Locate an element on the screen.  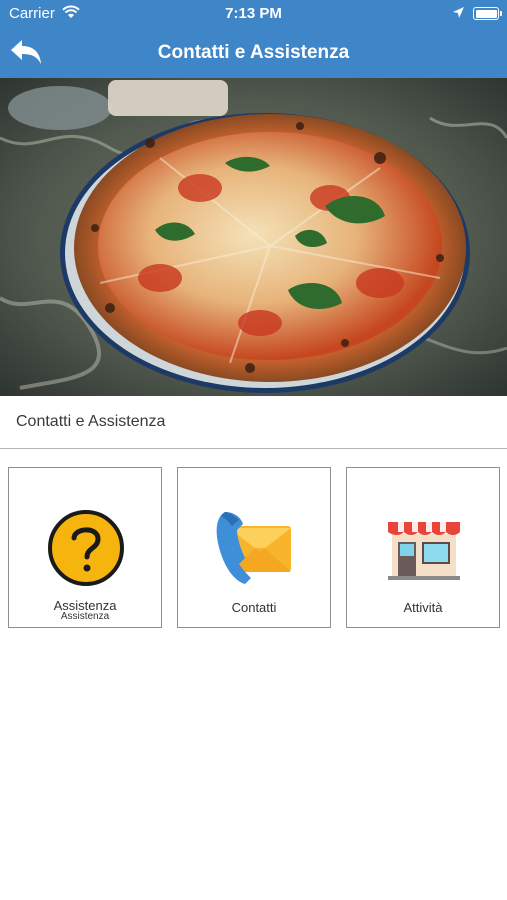
status-bar: Carrier 7:13 PM is located at coordinates (253, 14).